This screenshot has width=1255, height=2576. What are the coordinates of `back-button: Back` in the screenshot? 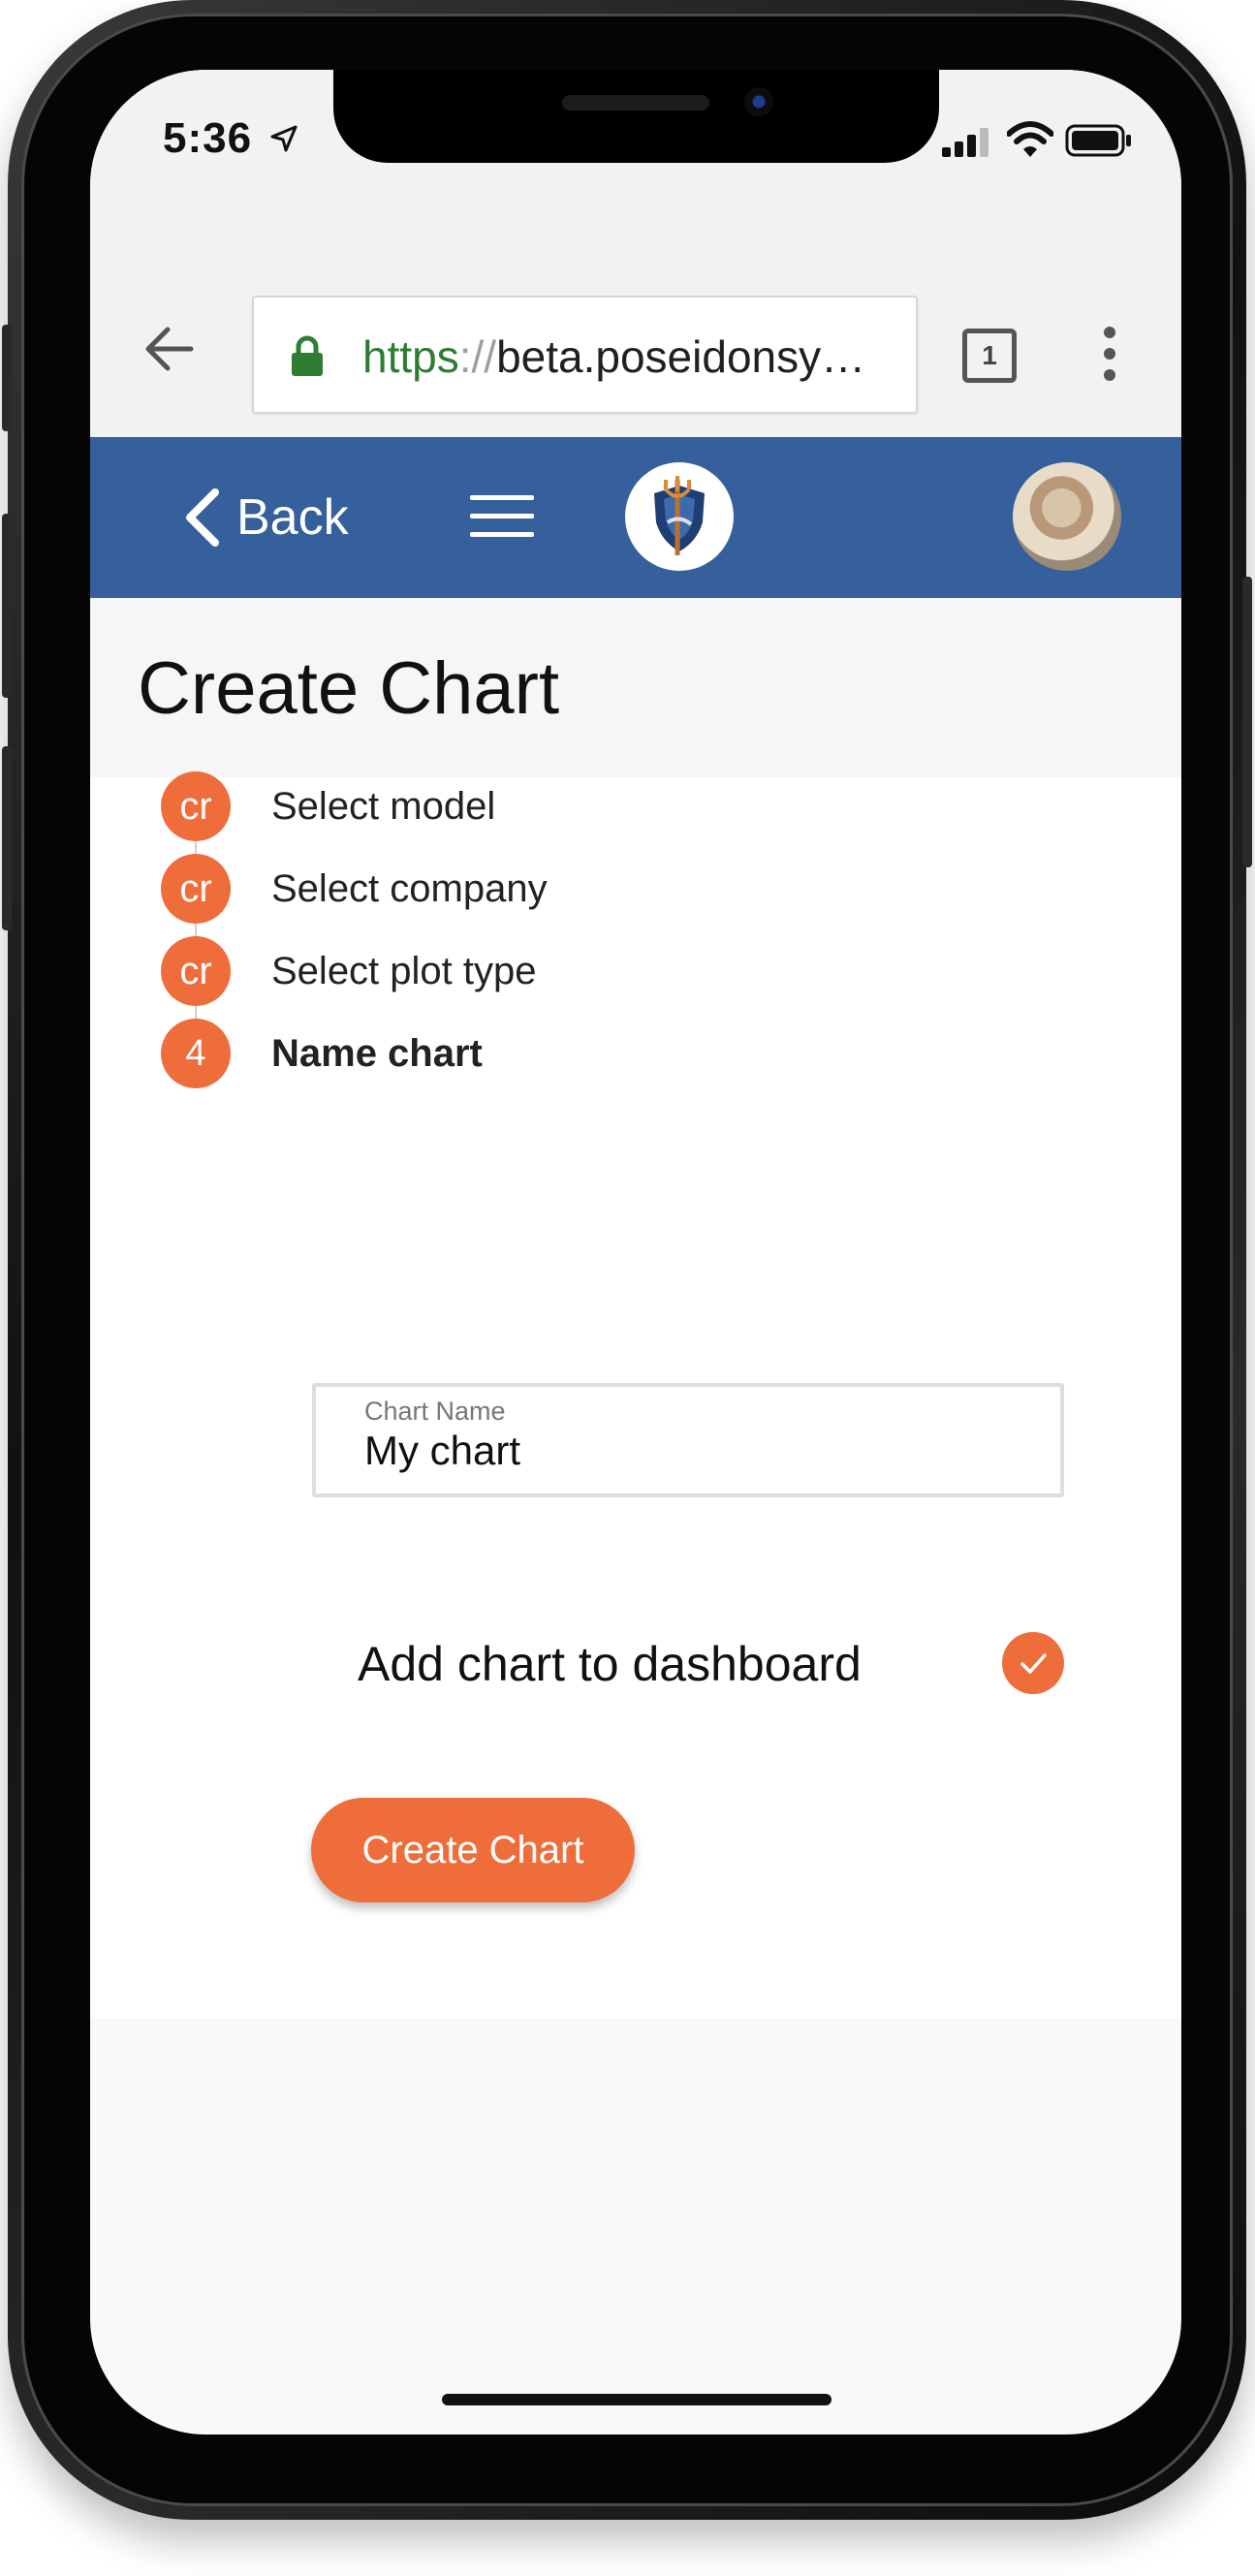 It's located at (265, 517).